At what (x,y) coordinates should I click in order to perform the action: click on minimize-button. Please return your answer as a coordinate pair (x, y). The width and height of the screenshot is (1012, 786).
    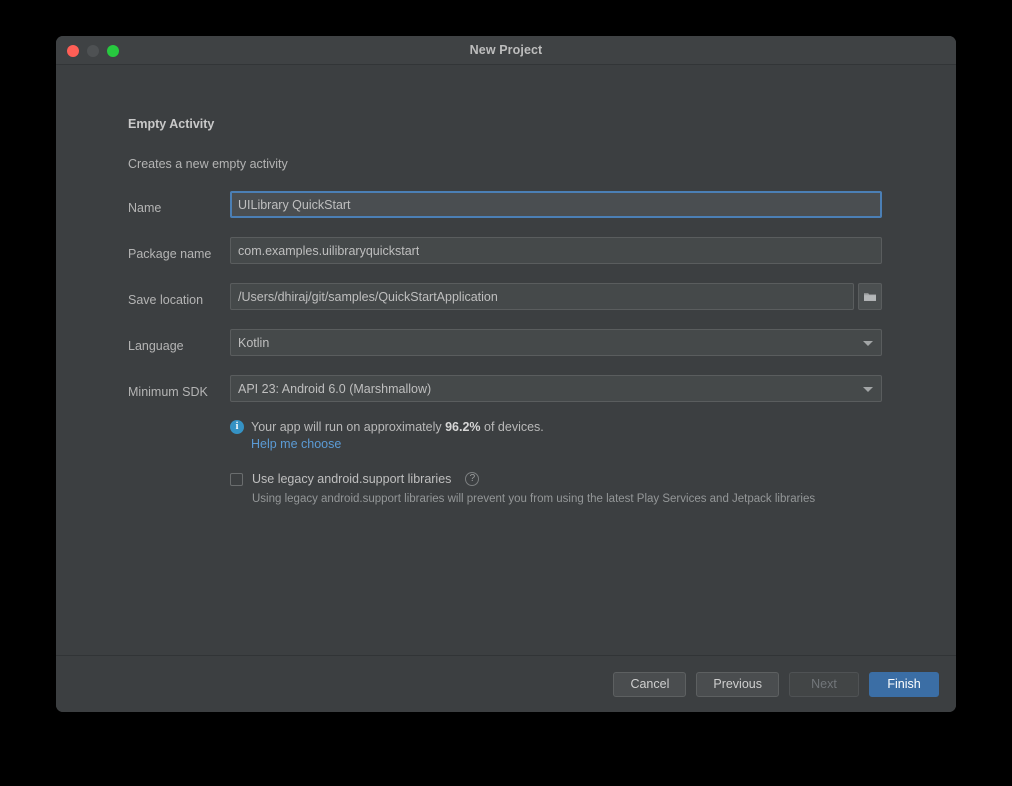
    Looking at the image, I should click on (93, 50).